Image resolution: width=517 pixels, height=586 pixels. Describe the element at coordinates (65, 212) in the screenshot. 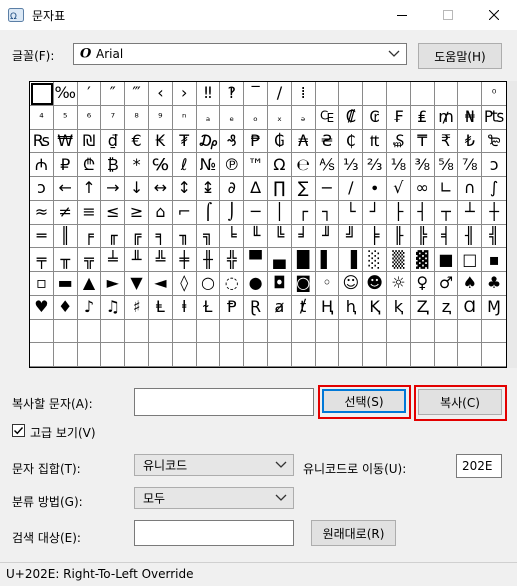

I see `character-cell: ≠` at that location.